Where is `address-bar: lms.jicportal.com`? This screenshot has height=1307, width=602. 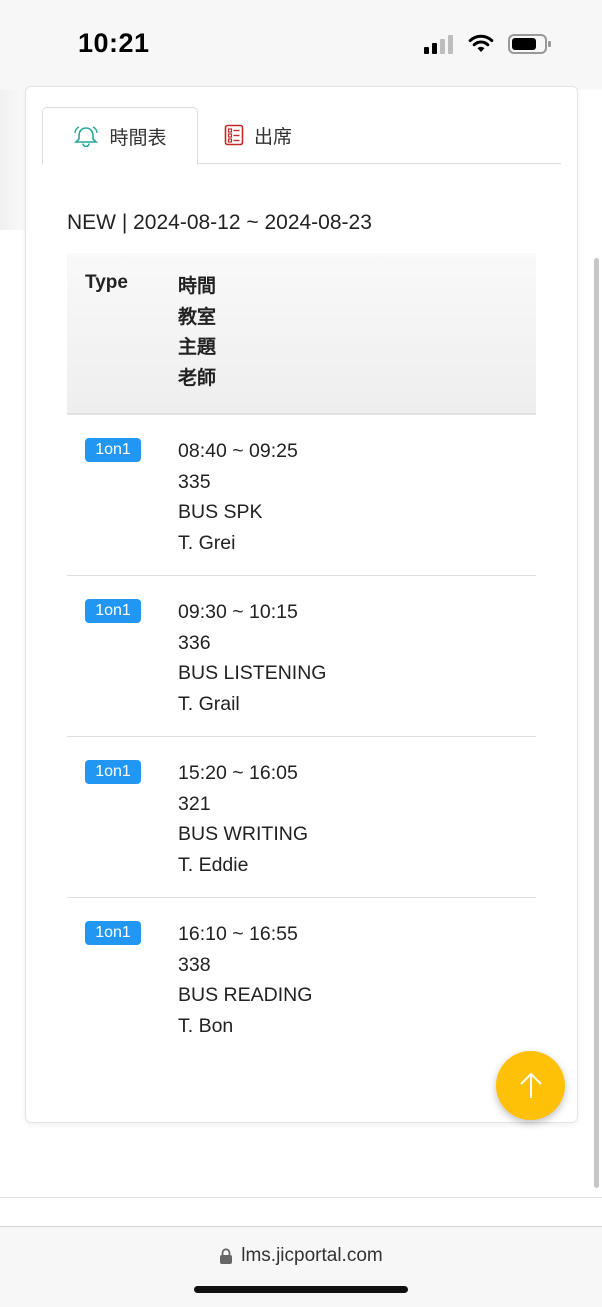 address-bar: lms.jicportal.com is located at coordinates (301, 1256).